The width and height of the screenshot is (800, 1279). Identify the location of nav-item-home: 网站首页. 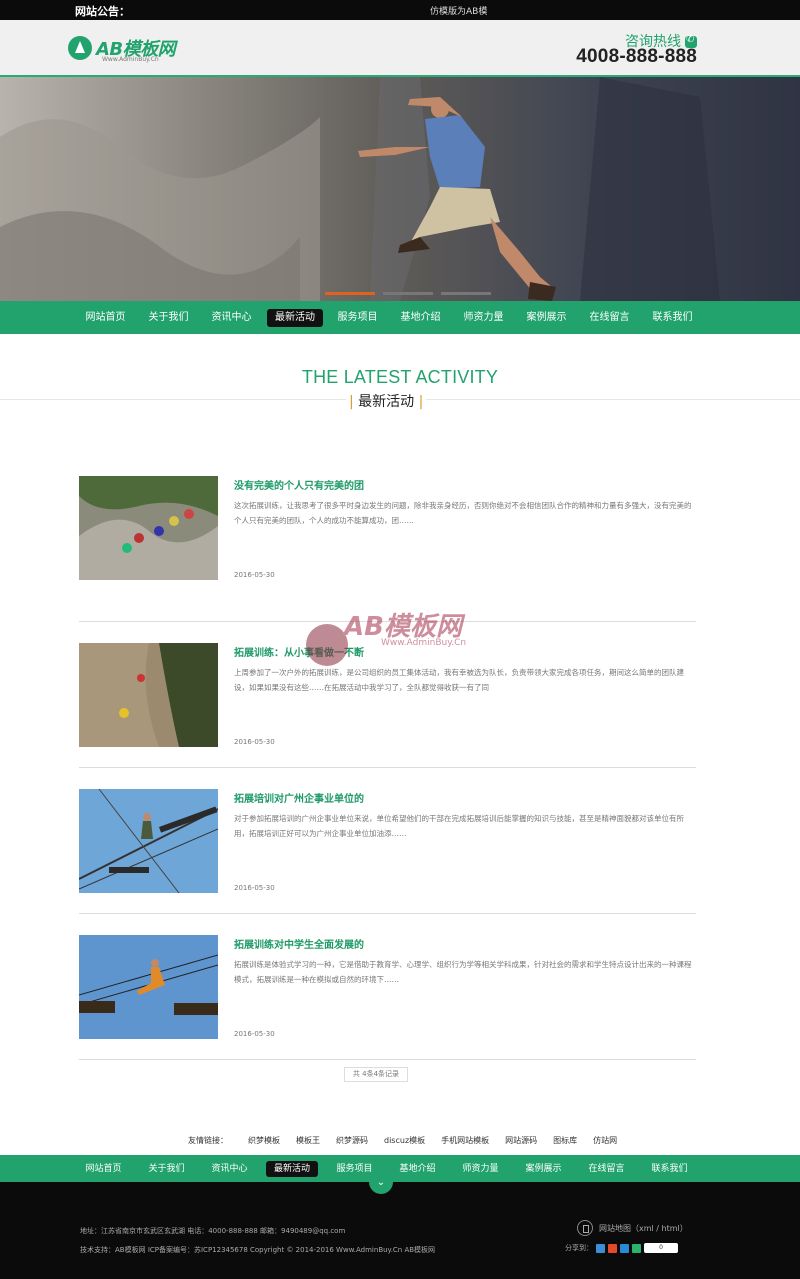
(105, 318).